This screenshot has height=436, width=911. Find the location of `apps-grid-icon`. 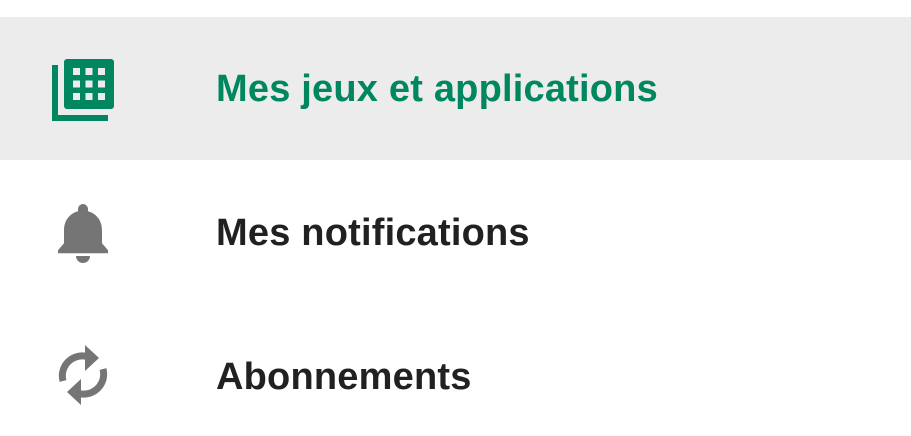

apps-grid-icon is located at coordinates (83, 90).